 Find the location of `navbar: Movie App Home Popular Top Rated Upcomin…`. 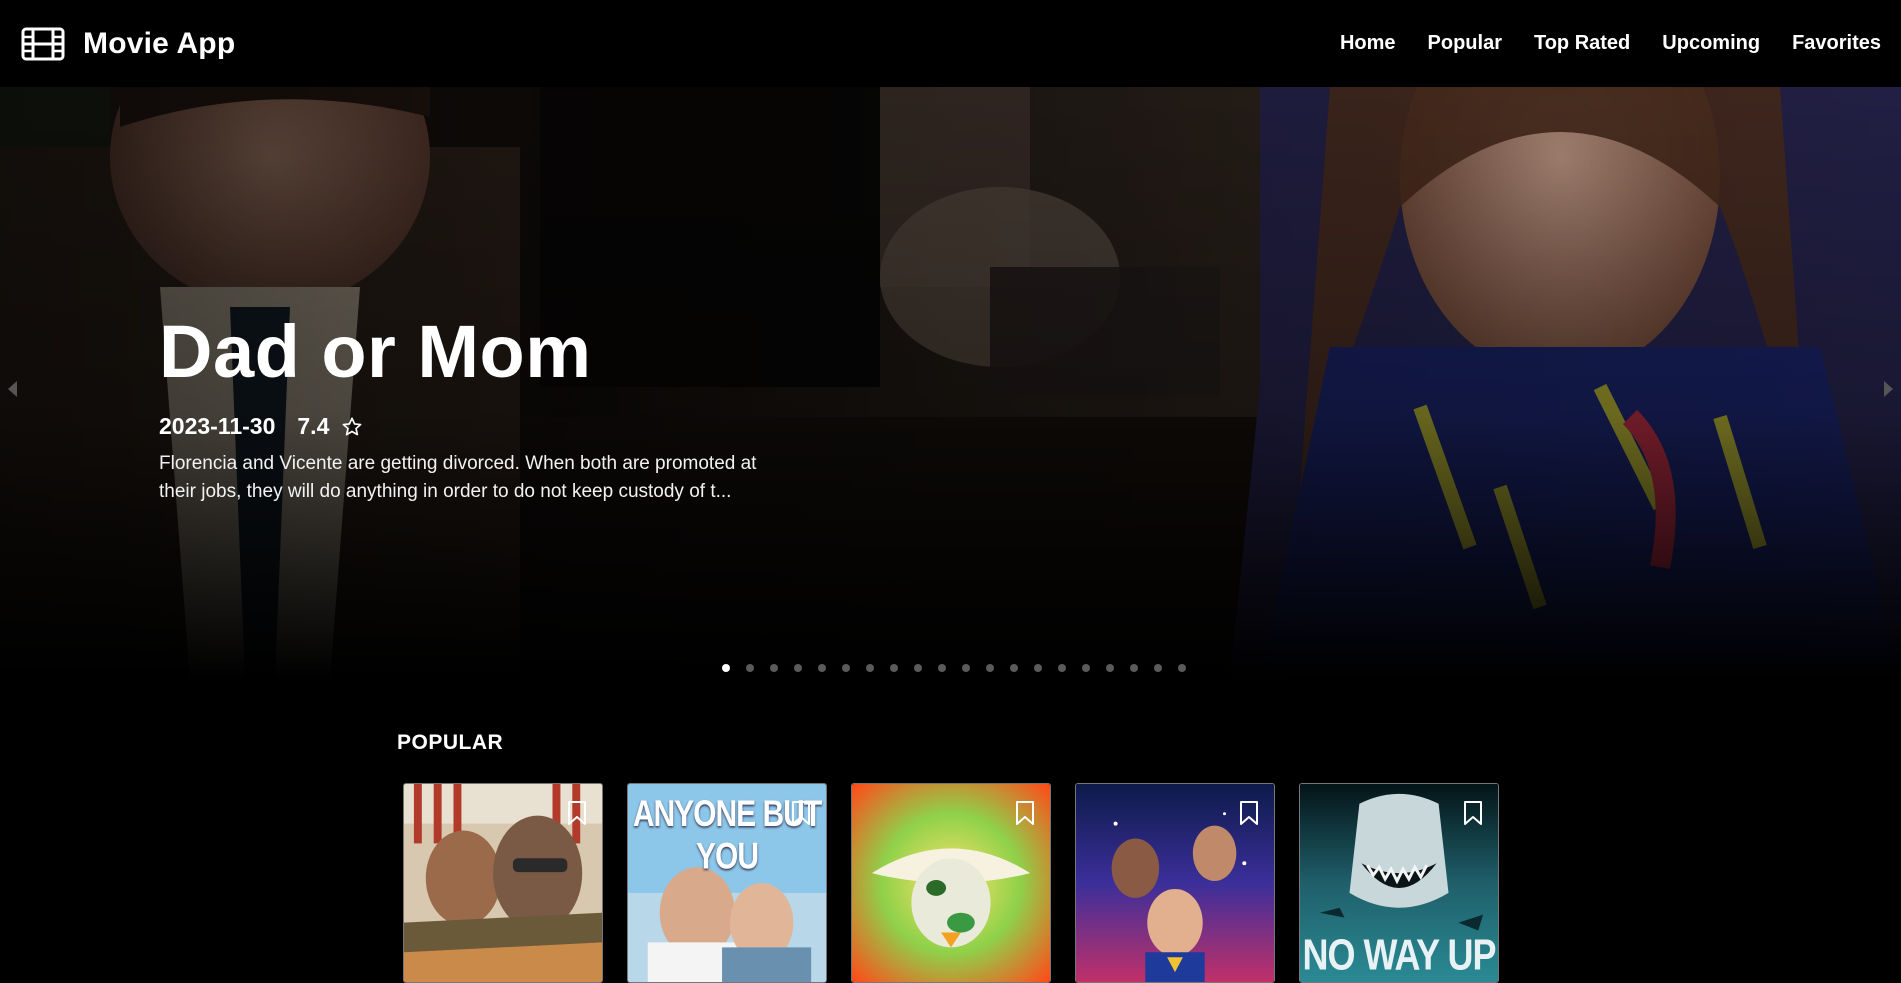

navbar: Movie App Home Popular Top Rated Upcomin… is located at coordinates (950, 43).